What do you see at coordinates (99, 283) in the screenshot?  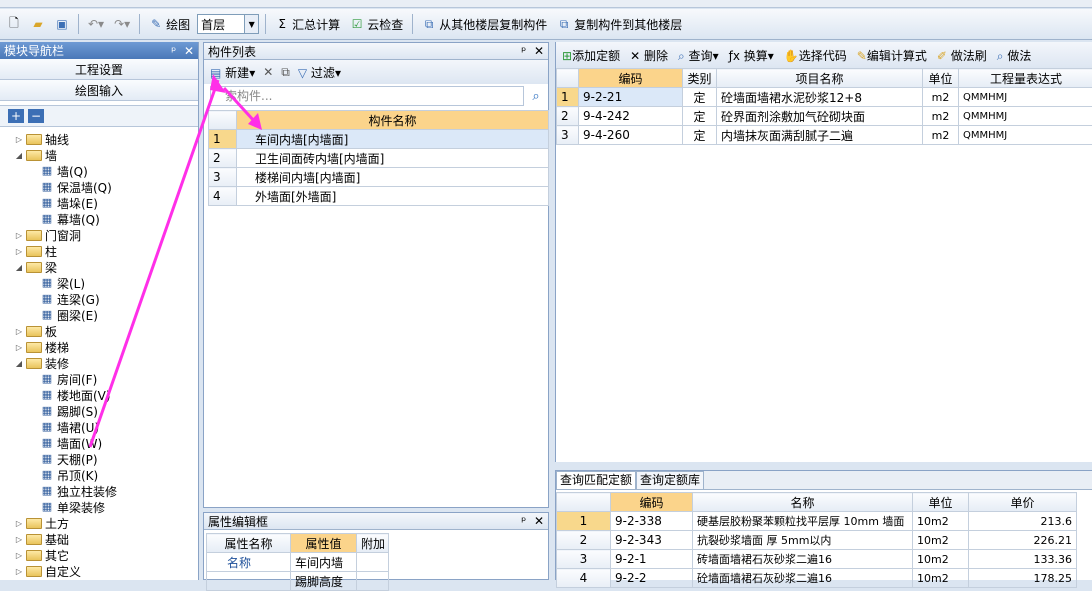 I see `tree-item: ▦梁(L)` at bounding box center [99, 283].